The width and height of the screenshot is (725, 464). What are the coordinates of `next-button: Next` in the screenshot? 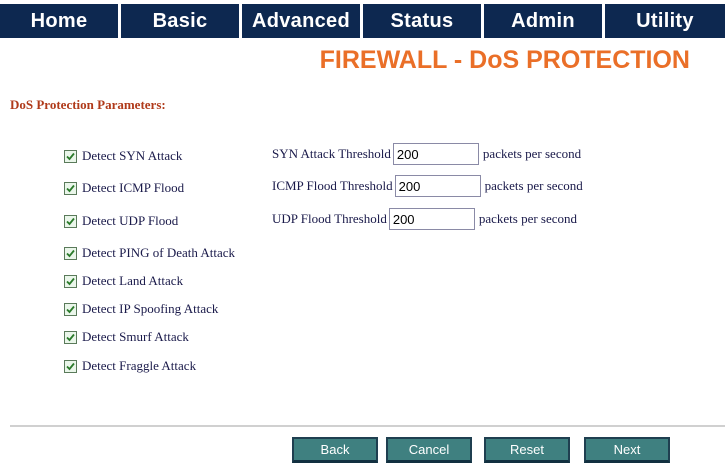 It's located at (627, 450).